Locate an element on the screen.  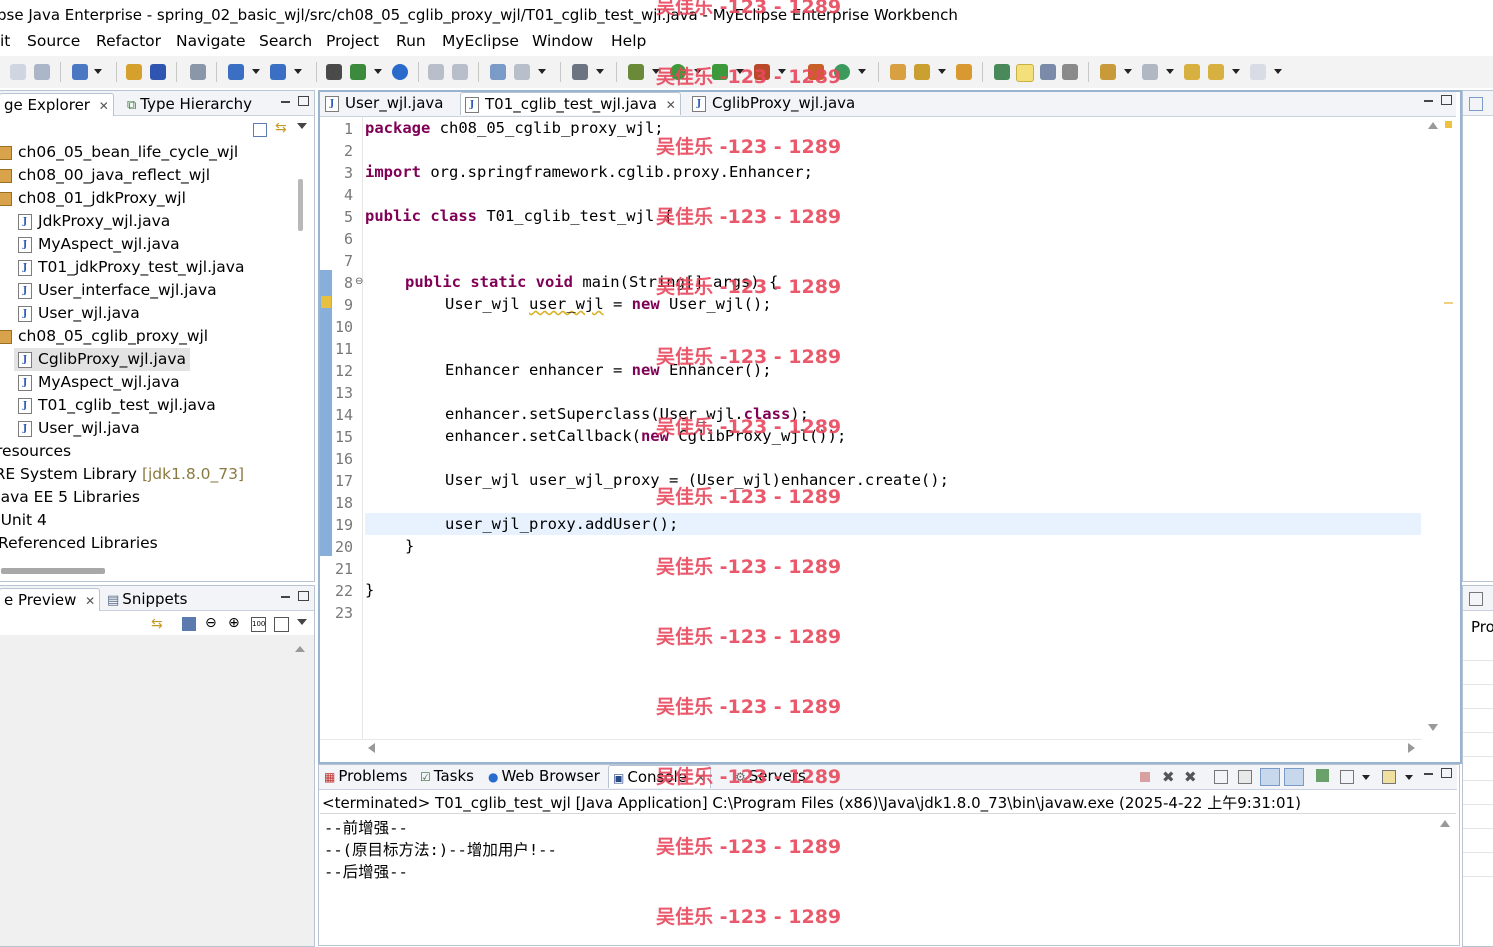
h-scrollbar-thumb is located at coordinates (53, 571).